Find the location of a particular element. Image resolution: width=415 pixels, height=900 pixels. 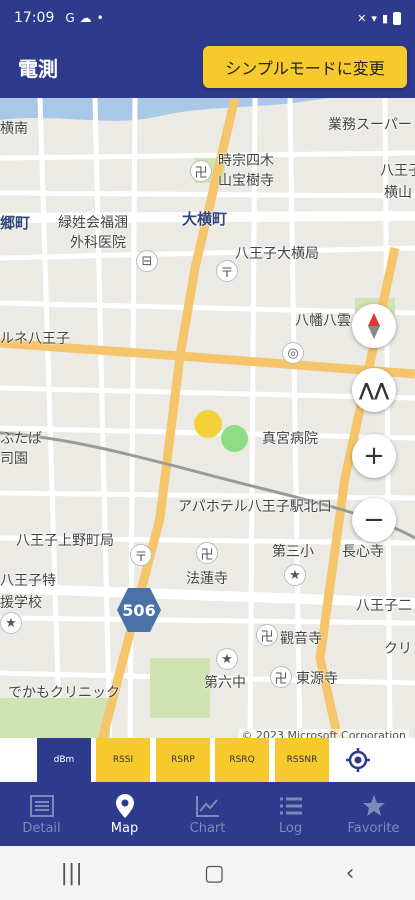

nav-label: Log is located at coordinates (290, 828).